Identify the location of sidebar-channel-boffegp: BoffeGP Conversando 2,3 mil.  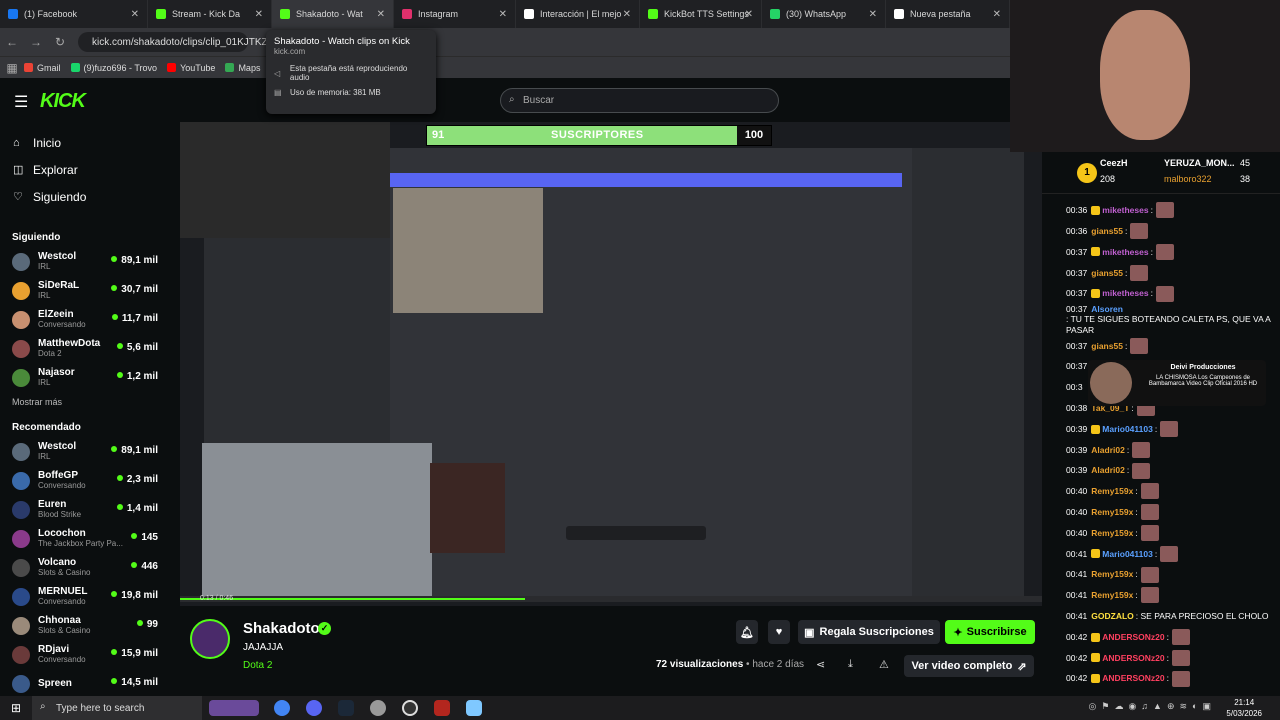
(90, 480).